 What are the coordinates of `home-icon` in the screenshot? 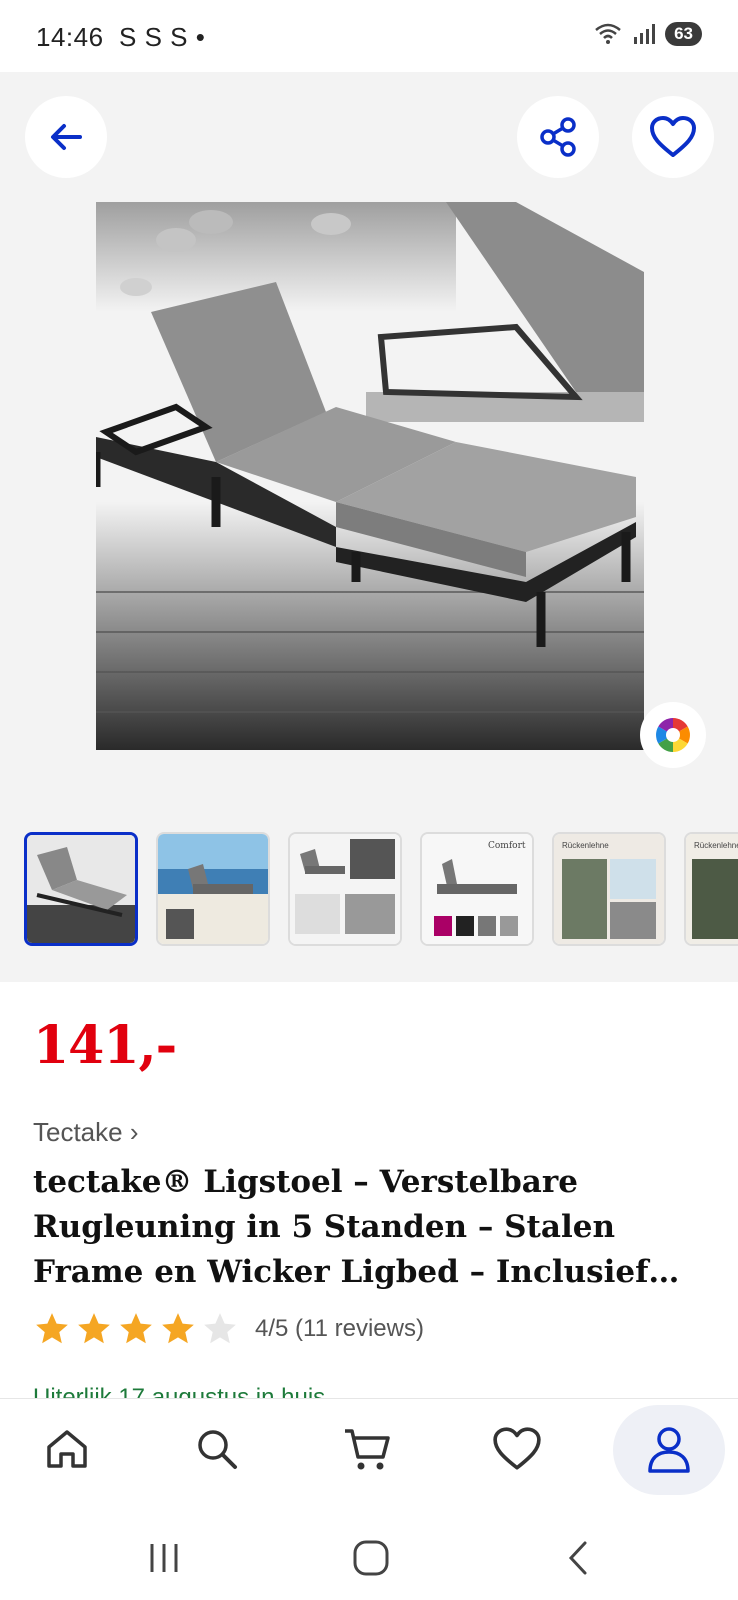 It's located at (67, 1449).